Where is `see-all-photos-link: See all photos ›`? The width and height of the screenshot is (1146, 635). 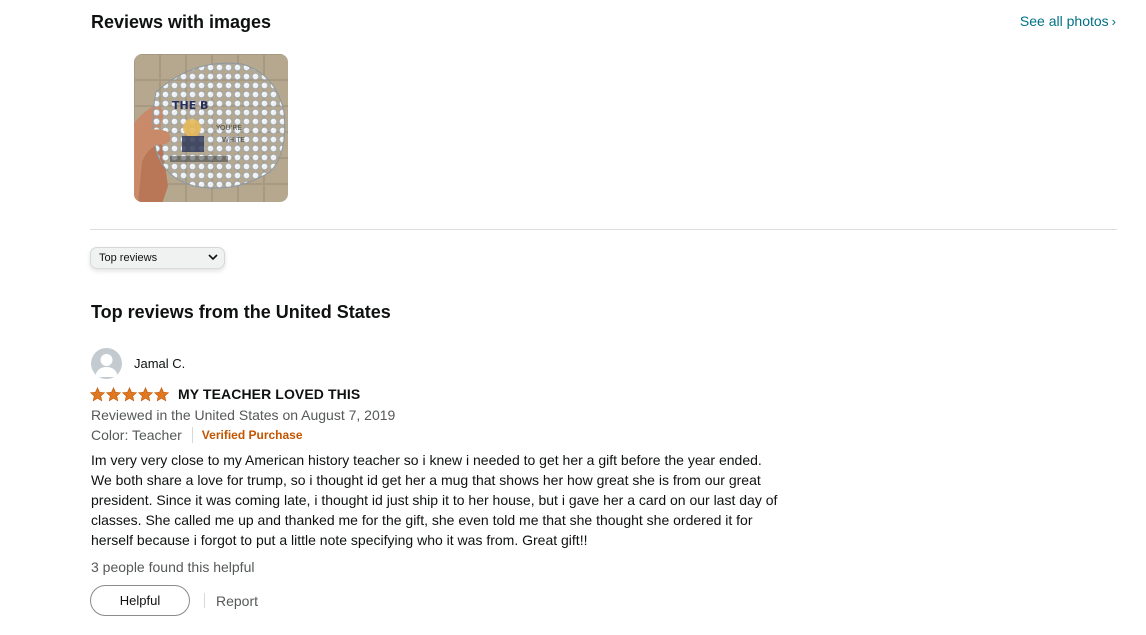
see-all-photos-link: See all photos › is located at coordinates (1068, 21).